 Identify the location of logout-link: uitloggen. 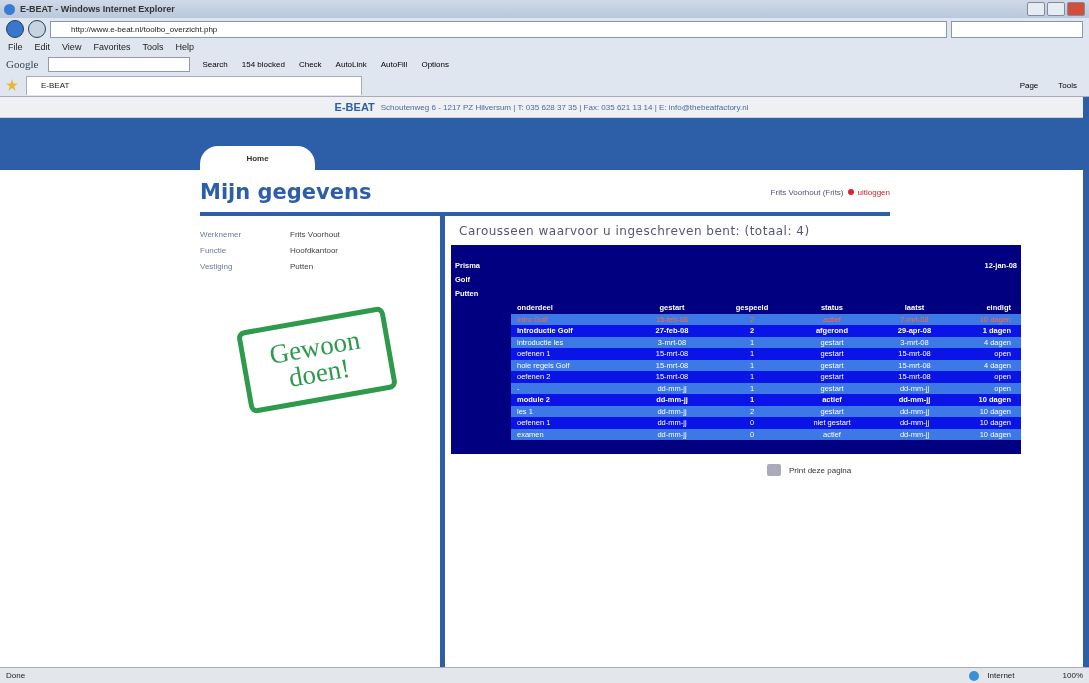
(873, 192).